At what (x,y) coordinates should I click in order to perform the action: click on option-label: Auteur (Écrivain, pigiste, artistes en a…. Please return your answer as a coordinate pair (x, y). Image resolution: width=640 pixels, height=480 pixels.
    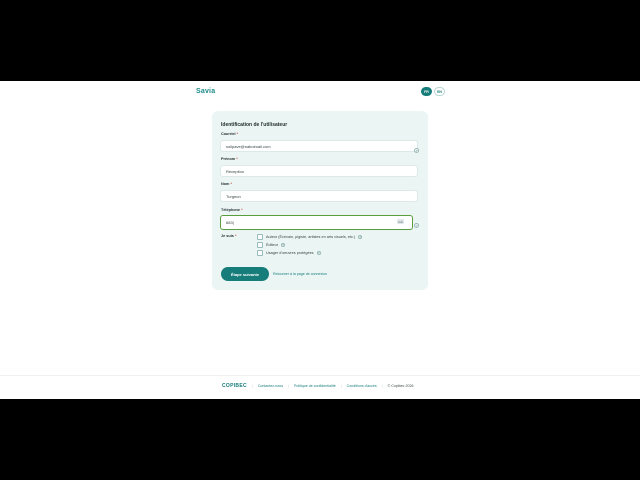
    Looking at the image, I should click on (311, 237).